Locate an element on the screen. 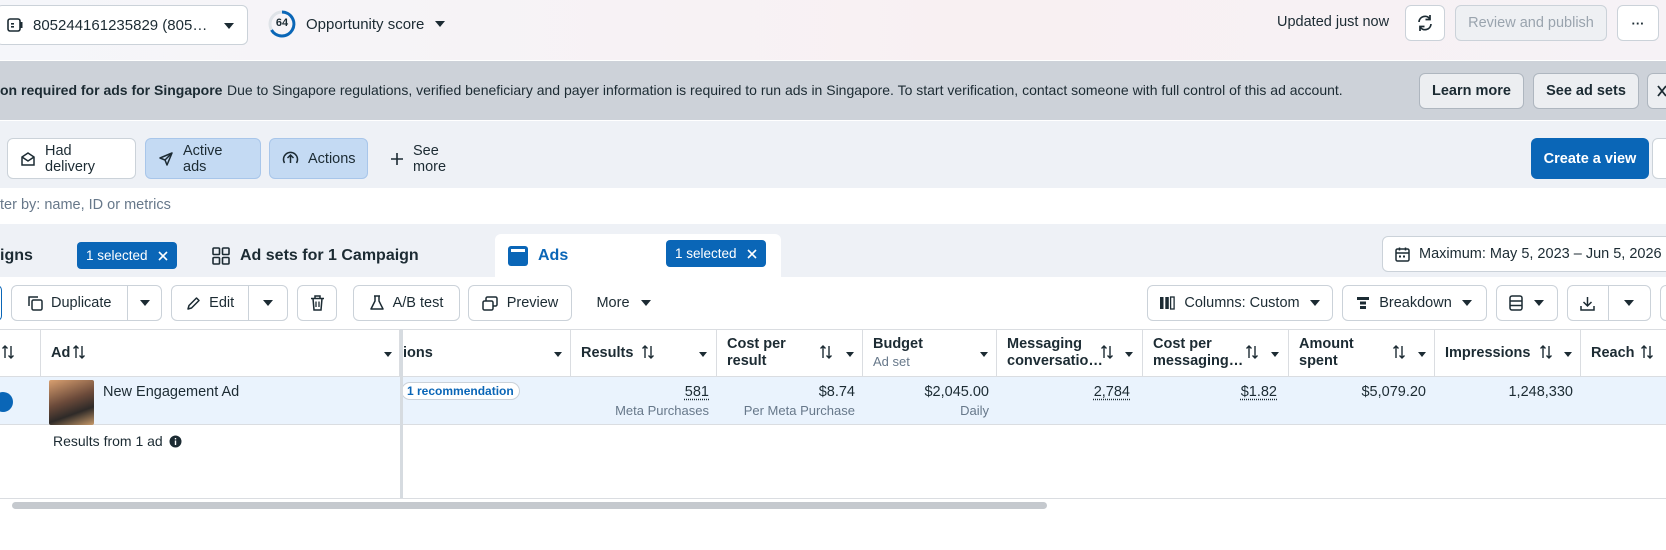 This screenshot has height=550, width=1666. header-cost-per-result: Cost per result is located at coordinates (790, 354).